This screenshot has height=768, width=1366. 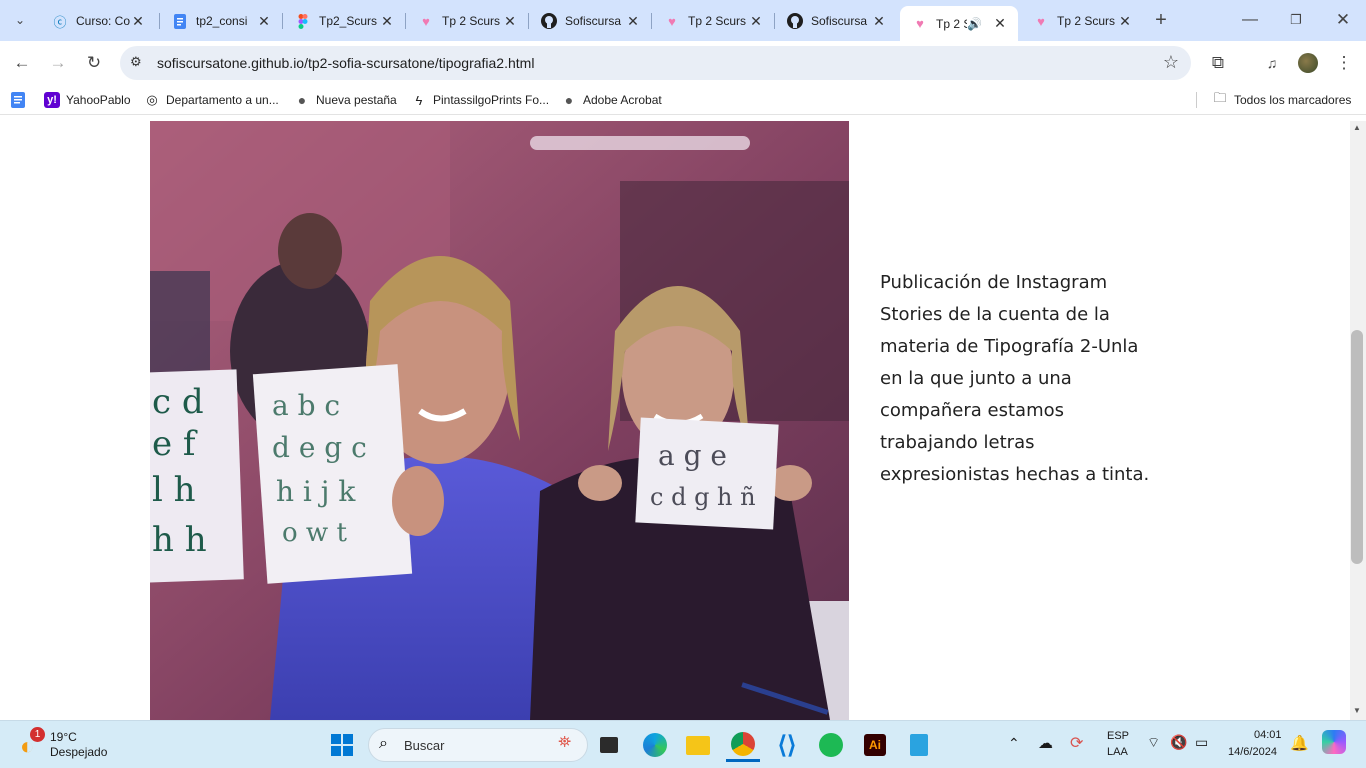 I want to click on edge-app, so click(x=655, y=745).